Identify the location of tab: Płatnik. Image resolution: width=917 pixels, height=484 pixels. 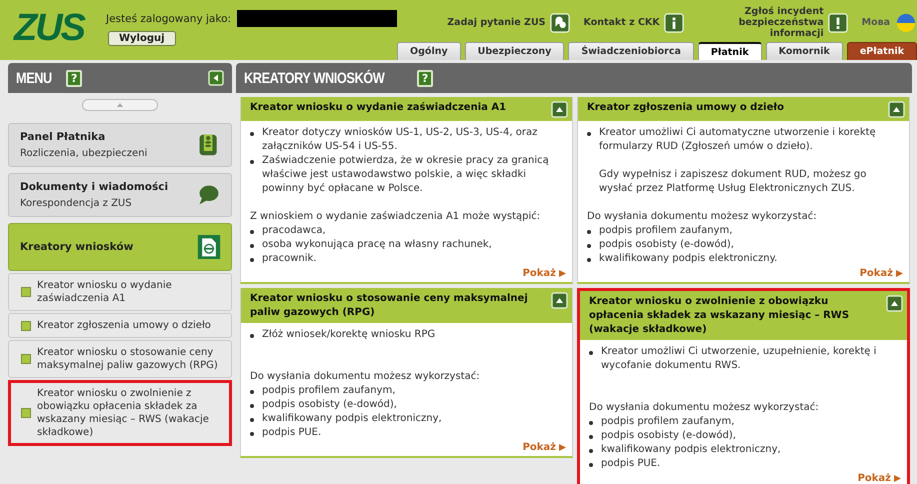
(730, 51).